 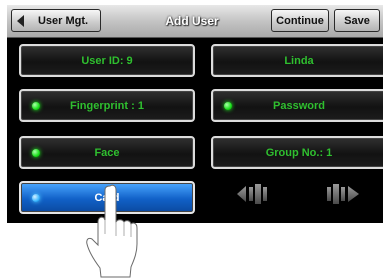 I want to click on password-button: Password, so click(x=297, y=105).